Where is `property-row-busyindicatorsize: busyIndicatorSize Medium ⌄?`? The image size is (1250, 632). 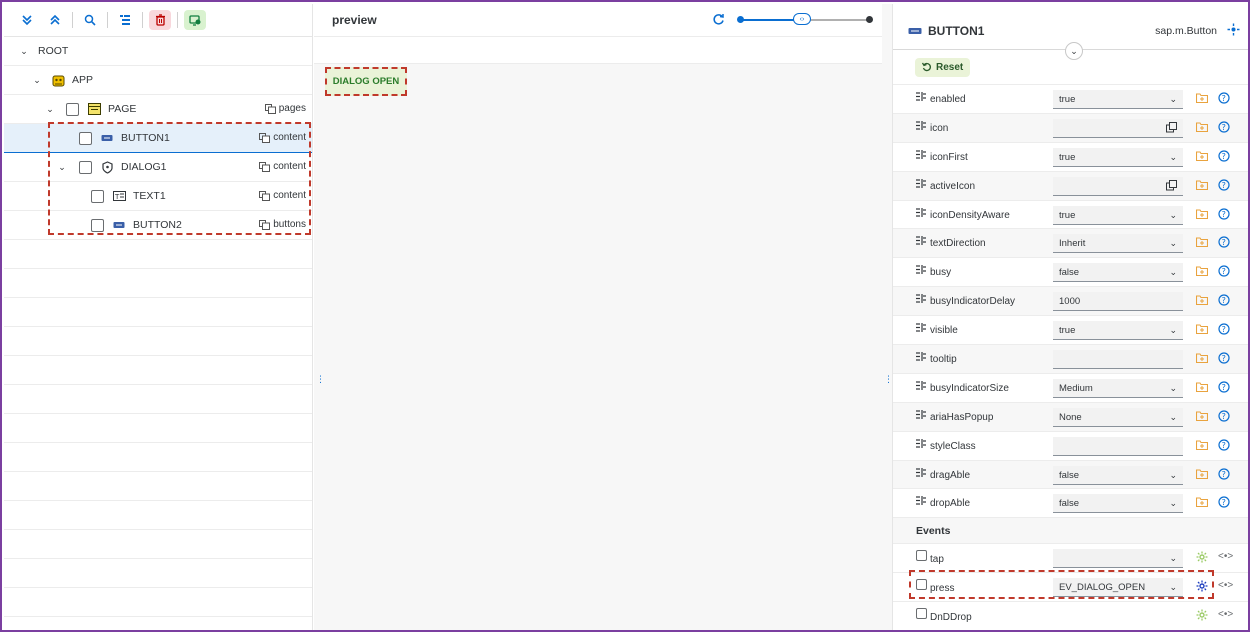
property-row-busyindicatorsize: busyIndicatorSize Medium ⌄? is located at coordinates (1070, 388).